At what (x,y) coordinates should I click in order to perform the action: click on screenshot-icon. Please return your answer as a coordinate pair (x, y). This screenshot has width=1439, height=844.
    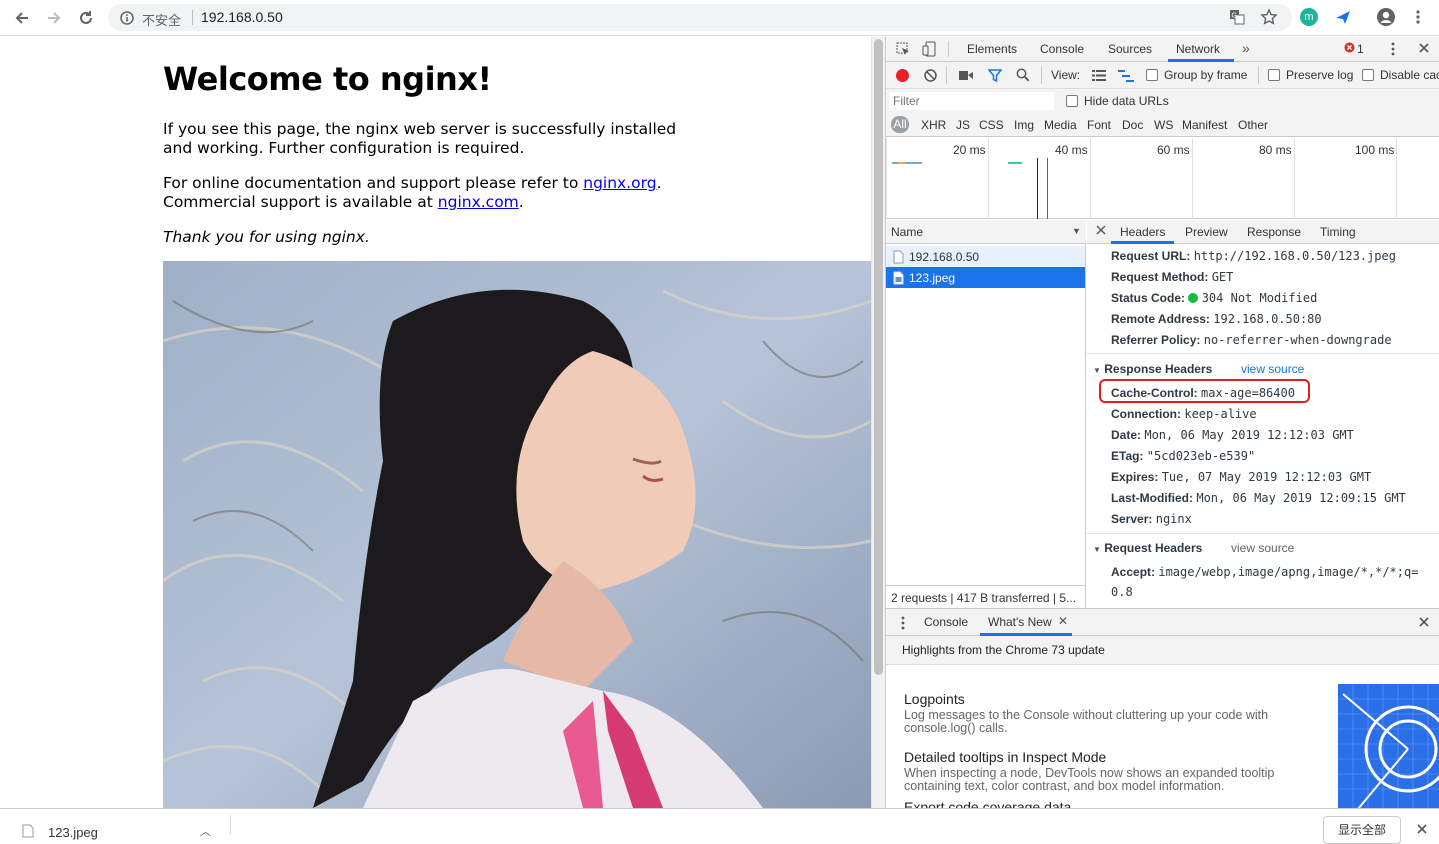
    Looking at the image, I should click on (966, 77).